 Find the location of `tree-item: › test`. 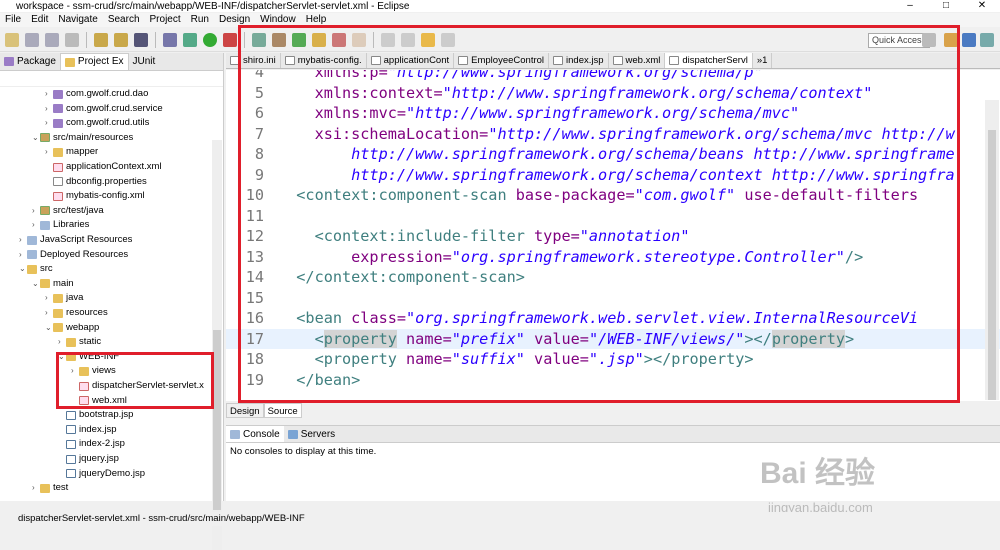

tree-item: › test is located at coordinates (50, 488).